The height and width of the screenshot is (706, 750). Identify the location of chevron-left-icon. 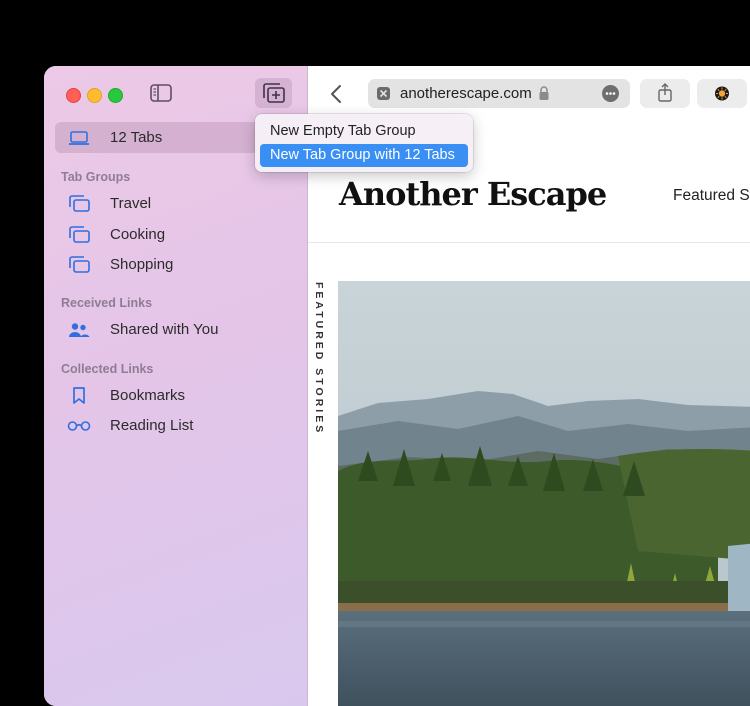
(336, 94).